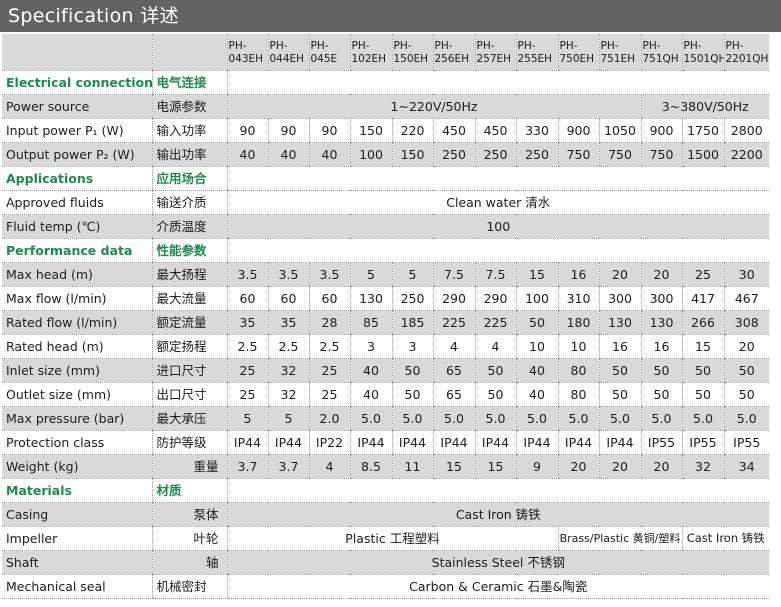  I want to click on section-electrical: Electrical connection 电气连接, so click(385, 82).